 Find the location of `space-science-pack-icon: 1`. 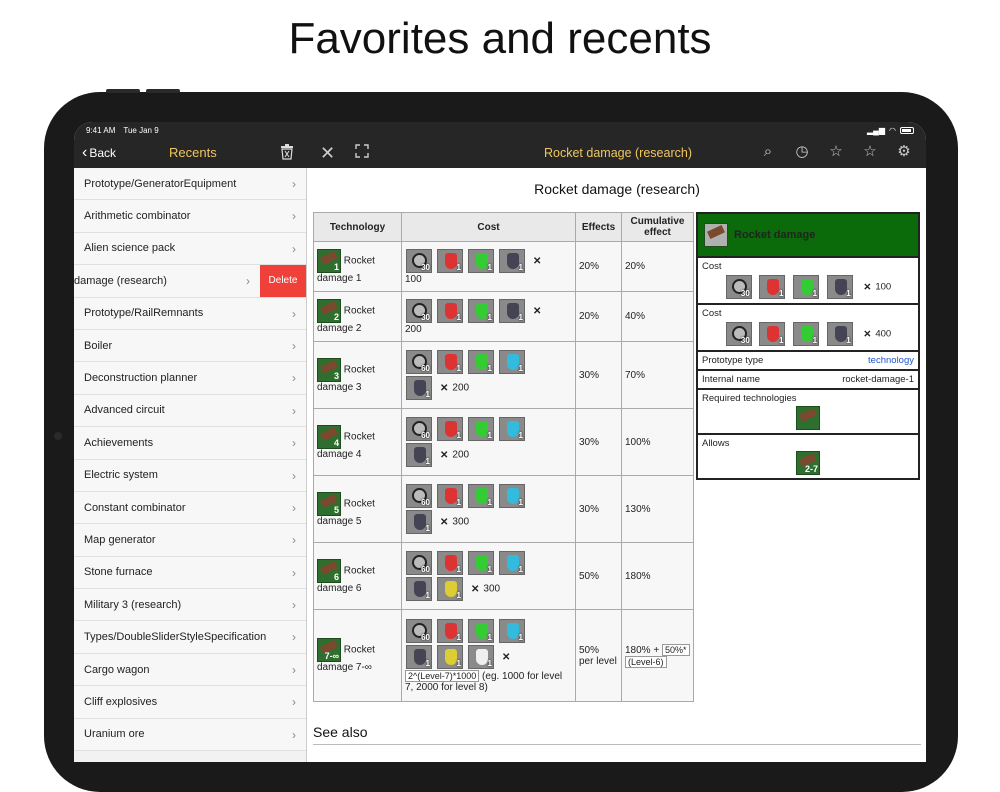

space-science-pack-icon: 1 is located at coordinates (481, 657).